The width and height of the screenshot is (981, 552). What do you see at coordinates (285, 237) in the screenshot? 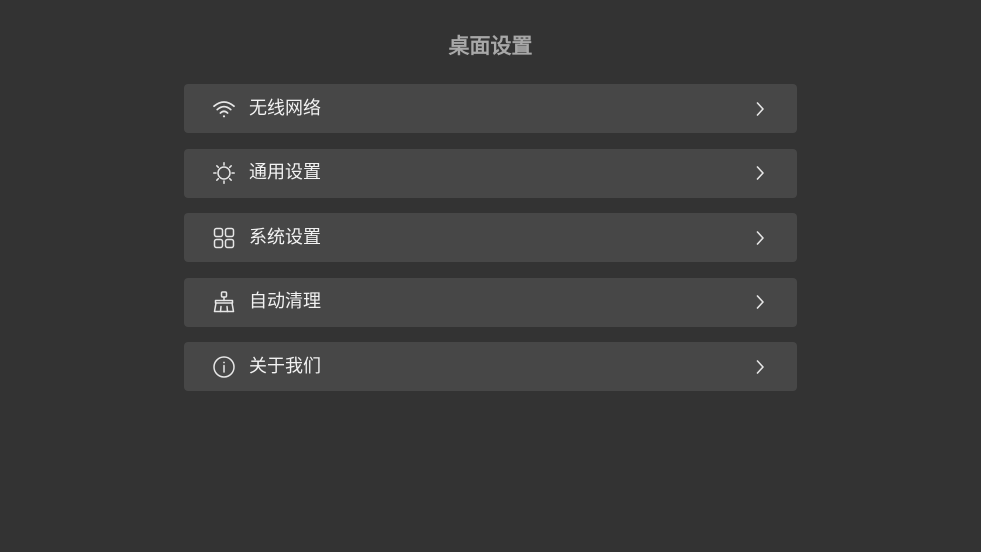
I see `menu-item-label: 系统设置` at bounding box center [285, 237].